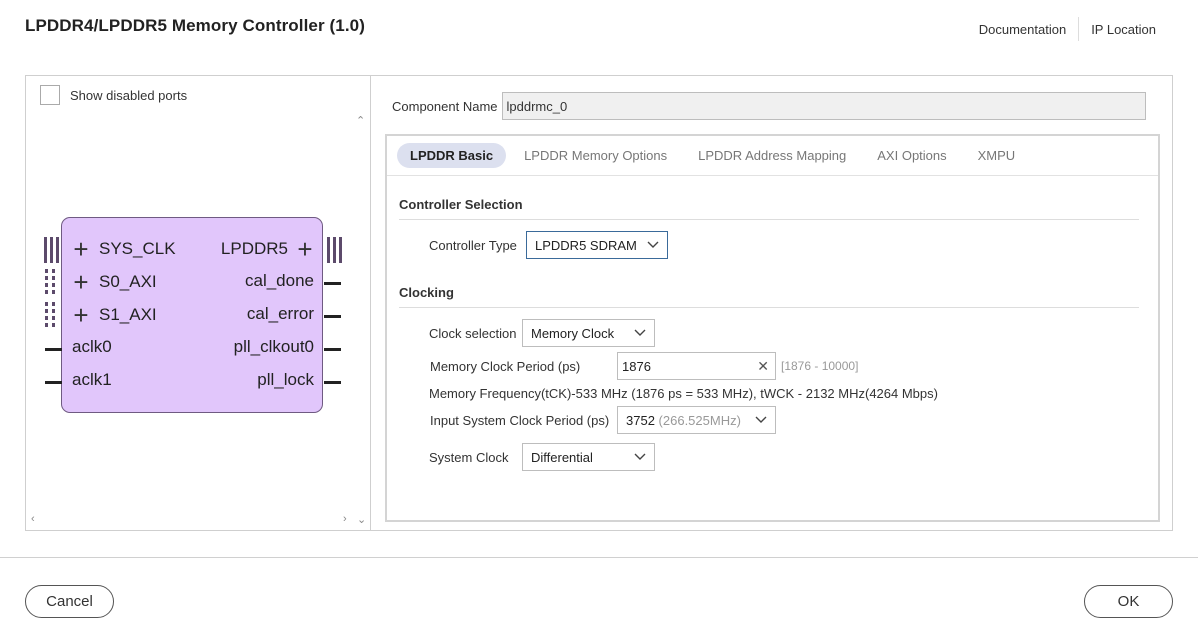  What do you see at coordinates (1123, 29) in the screenshot?
I see `ip-location-link: IP Location` at bounding box center [1123, 29].